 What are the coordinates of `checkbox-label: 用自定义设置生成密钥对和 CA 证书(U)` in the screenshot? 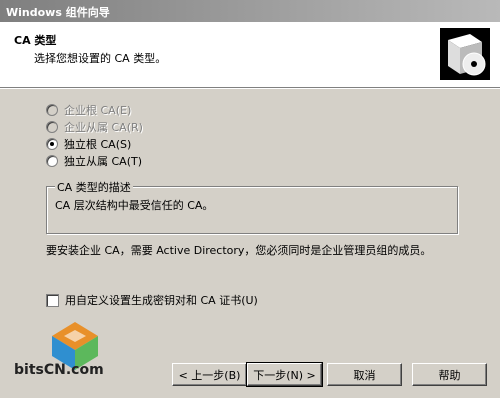 It's located at (161, 300).